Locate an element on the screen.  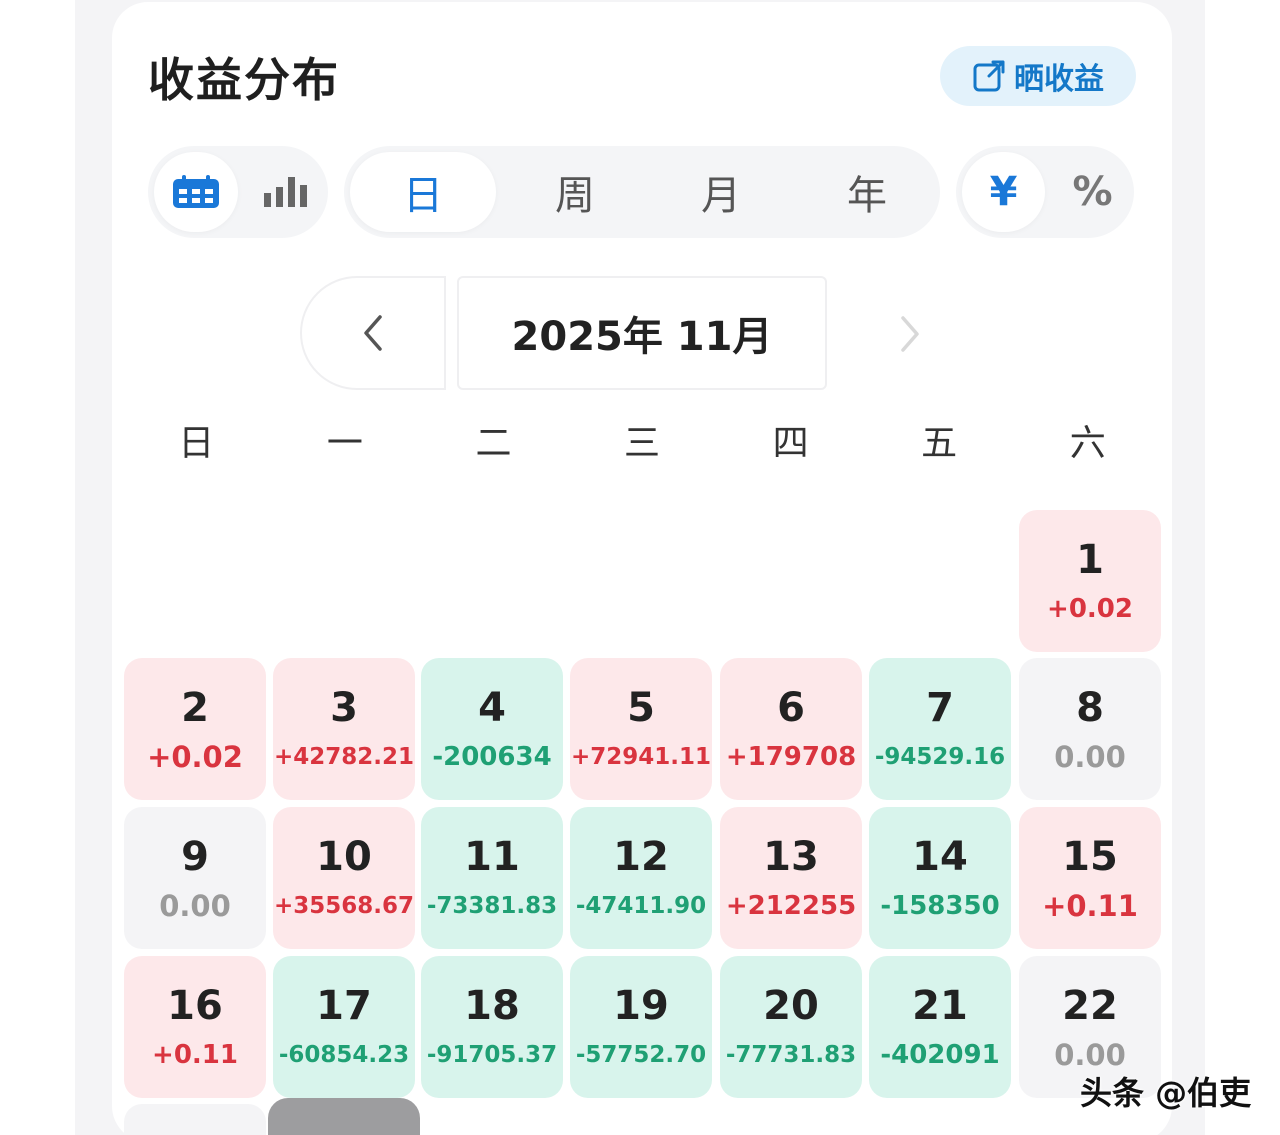
day-profit: +72941.11 is located at coordinates (641, 757).